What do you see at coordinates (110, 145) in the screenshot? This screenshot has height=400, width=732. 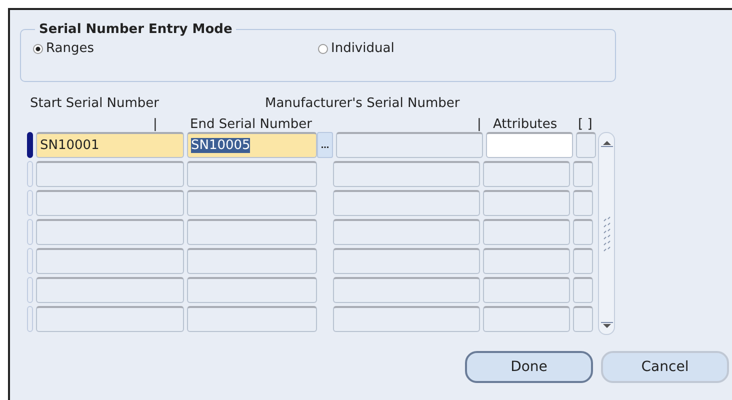 I see `input-field: SN10001` at bounding box center [110, 145].